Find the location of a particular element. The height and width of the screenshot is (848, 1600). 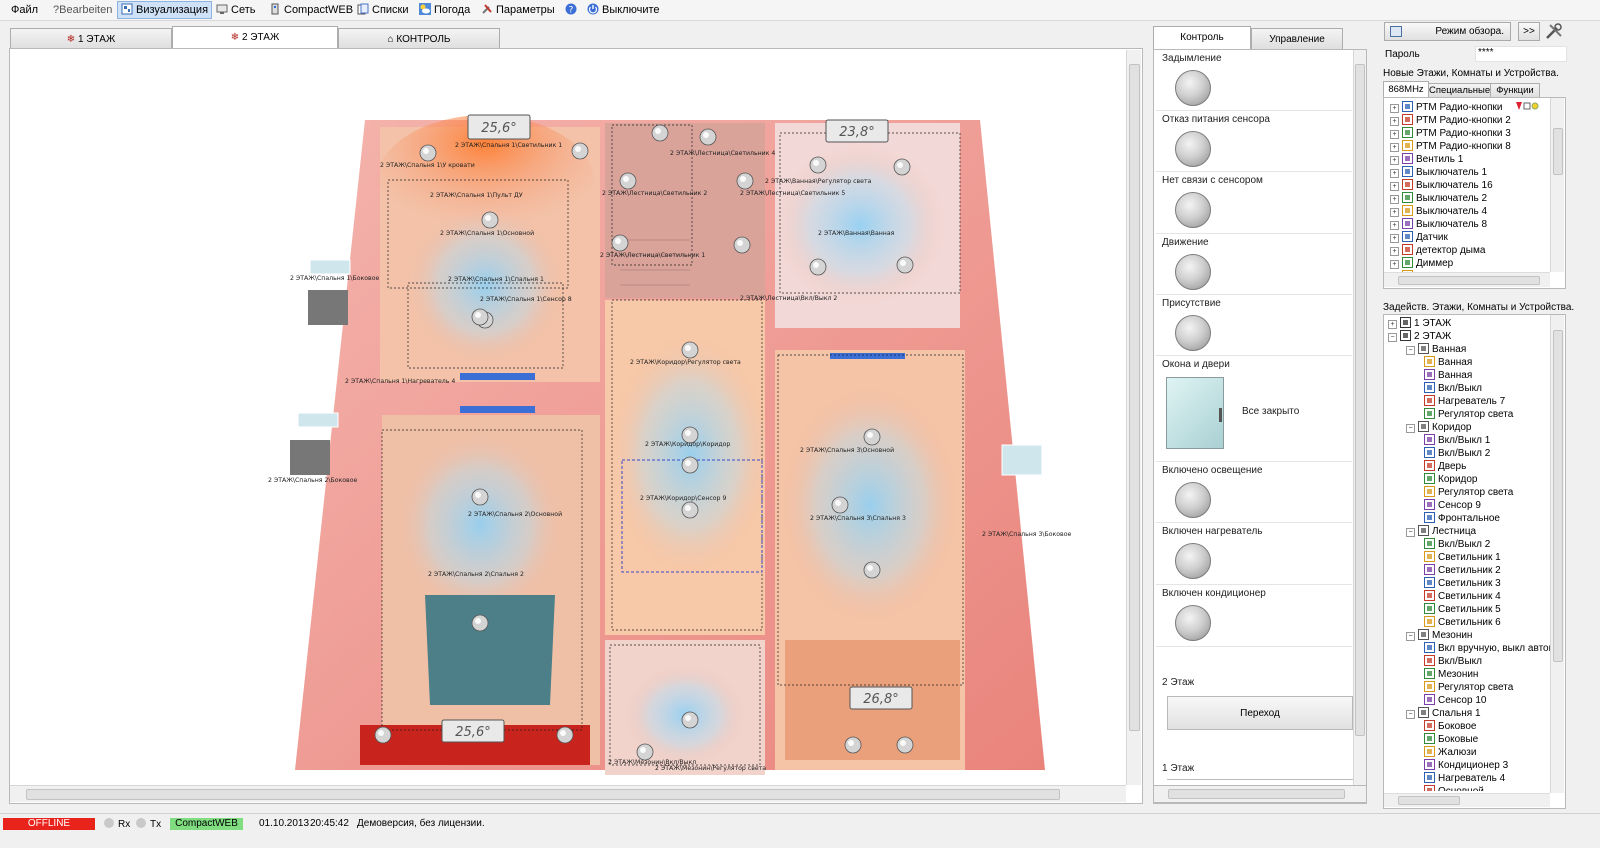

control-panel-horizontal-scrollbar is located at coordinates (1260, 794).